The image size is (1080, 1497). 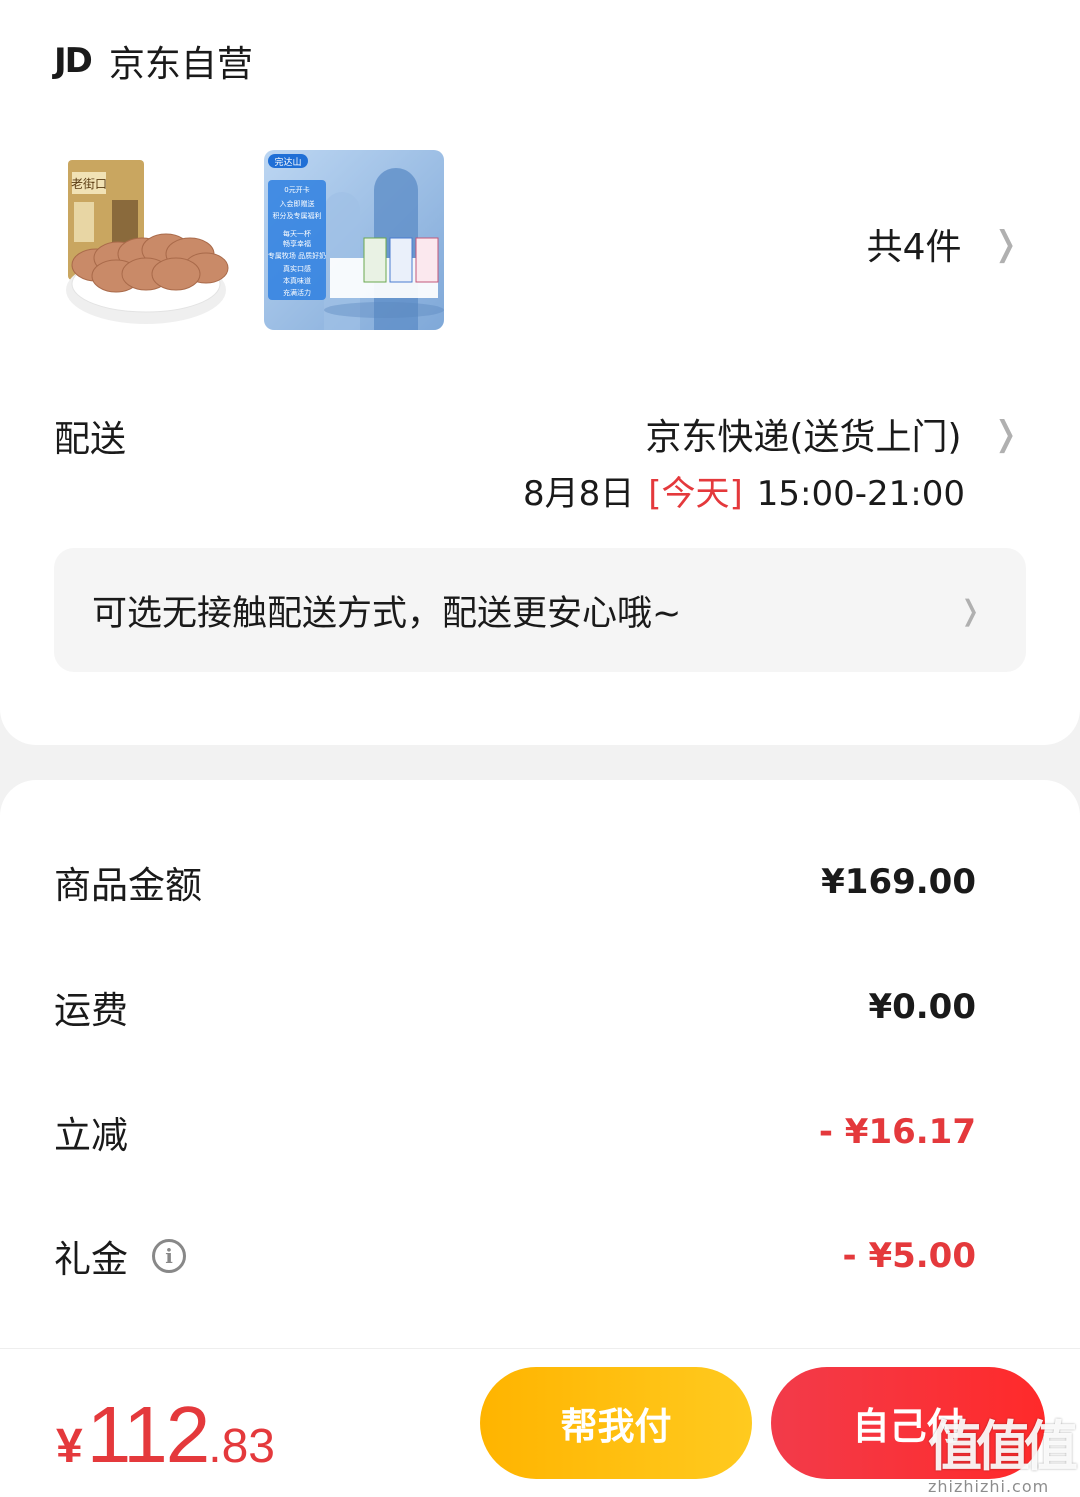 What do you see at coordinates (922, 1007) in the screenshot?
I see `fee-value: ¥0.00` at bounding box center [922, 1007].